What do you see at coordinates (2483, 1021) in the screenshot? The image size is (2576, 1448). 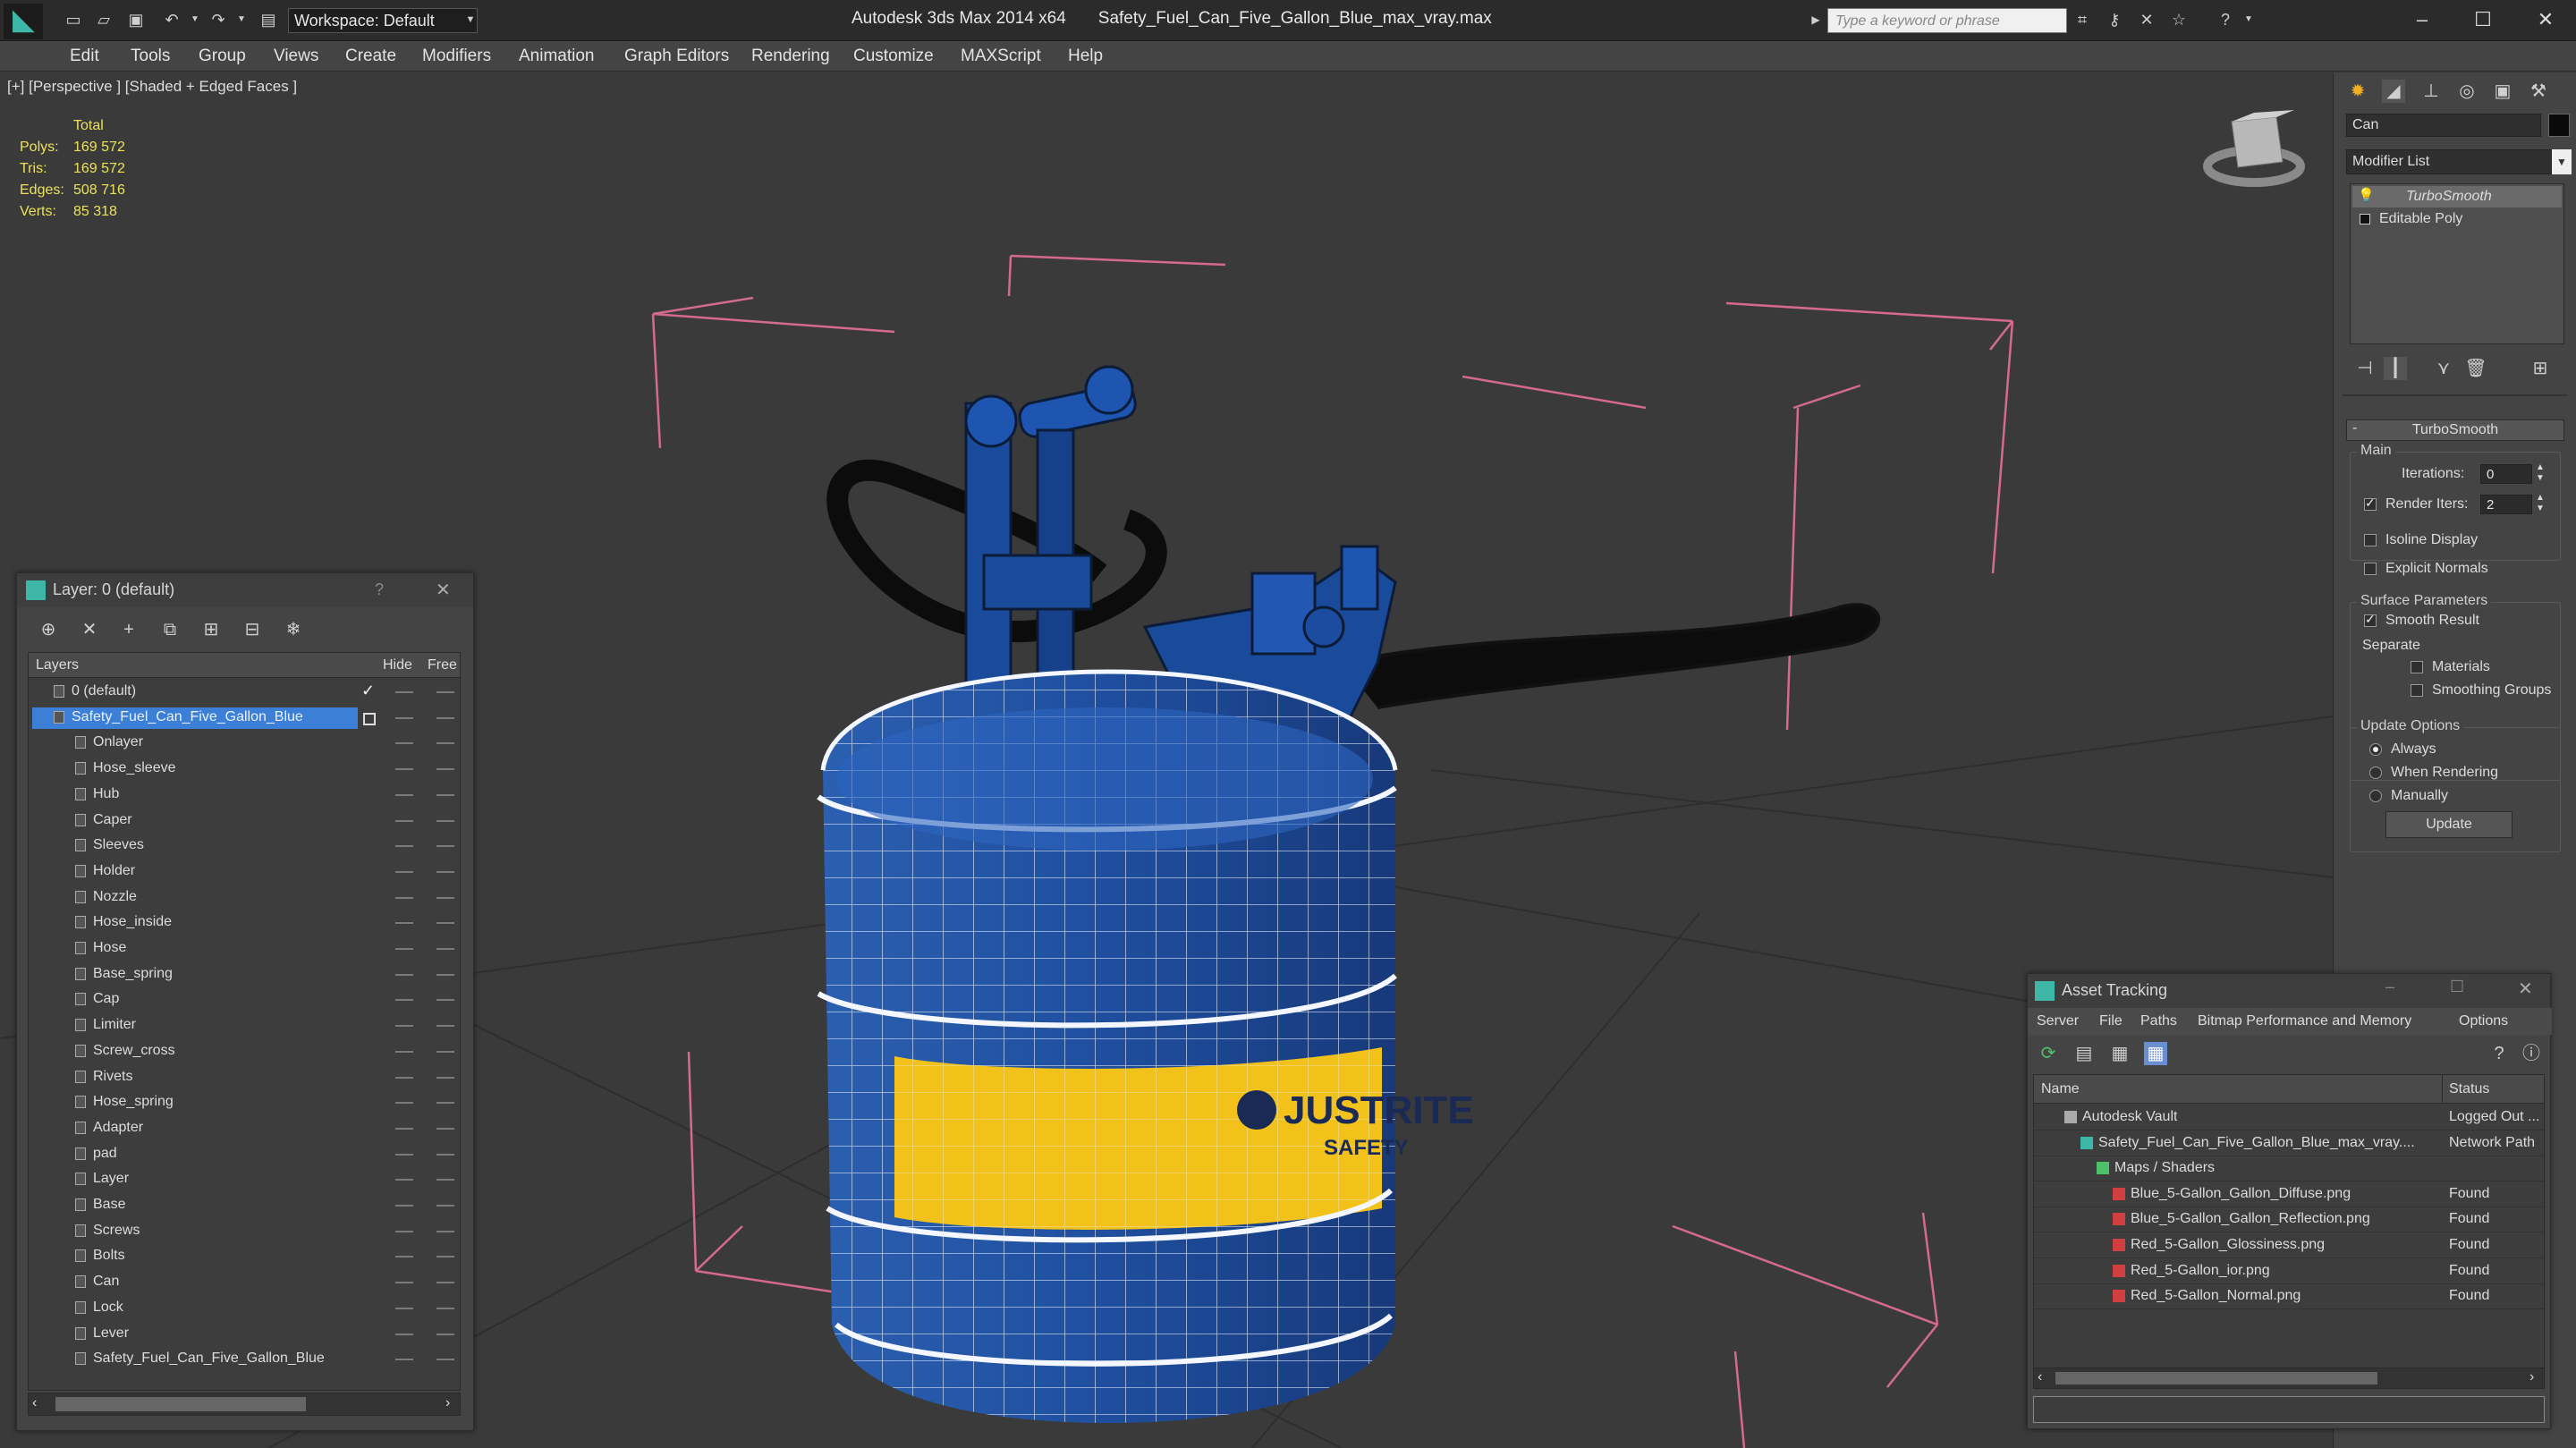 I see `asset-menu-options: Options` at bounding box center [2483, 1021].